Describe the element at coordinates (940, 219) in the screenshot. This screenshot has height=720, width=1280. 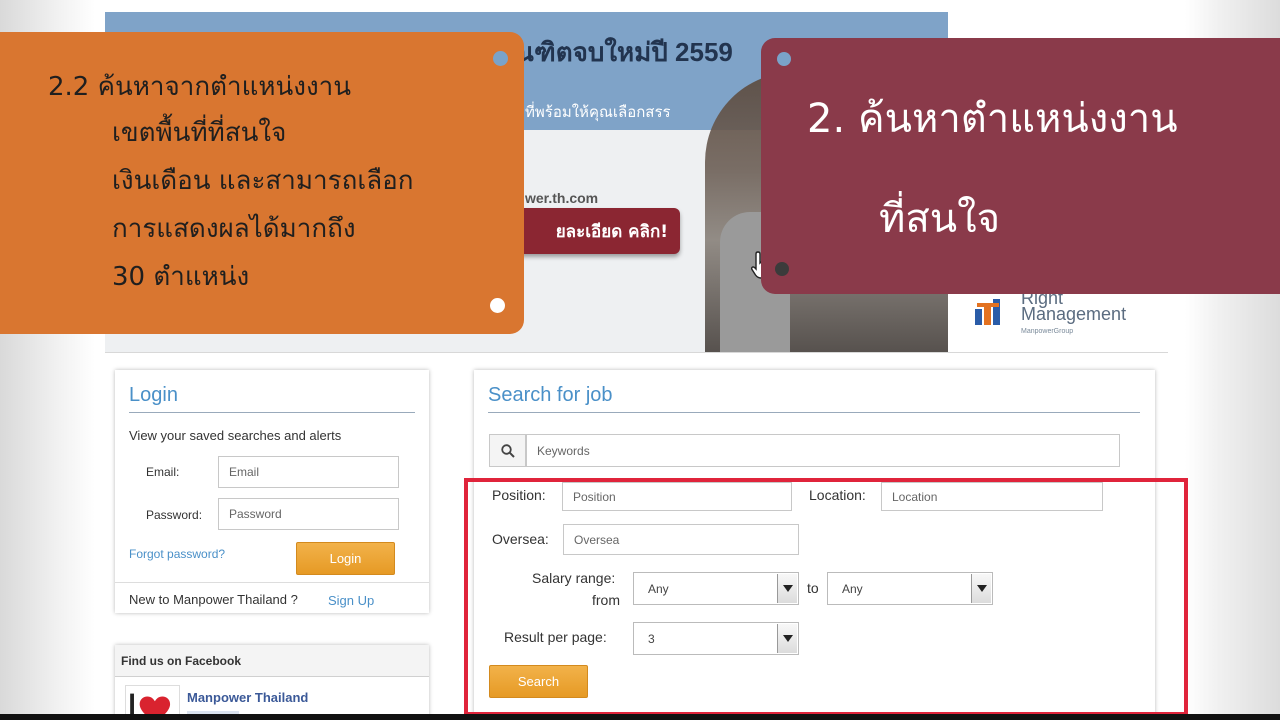
I see `callout-step-line: ที่สนใจ` at that location.